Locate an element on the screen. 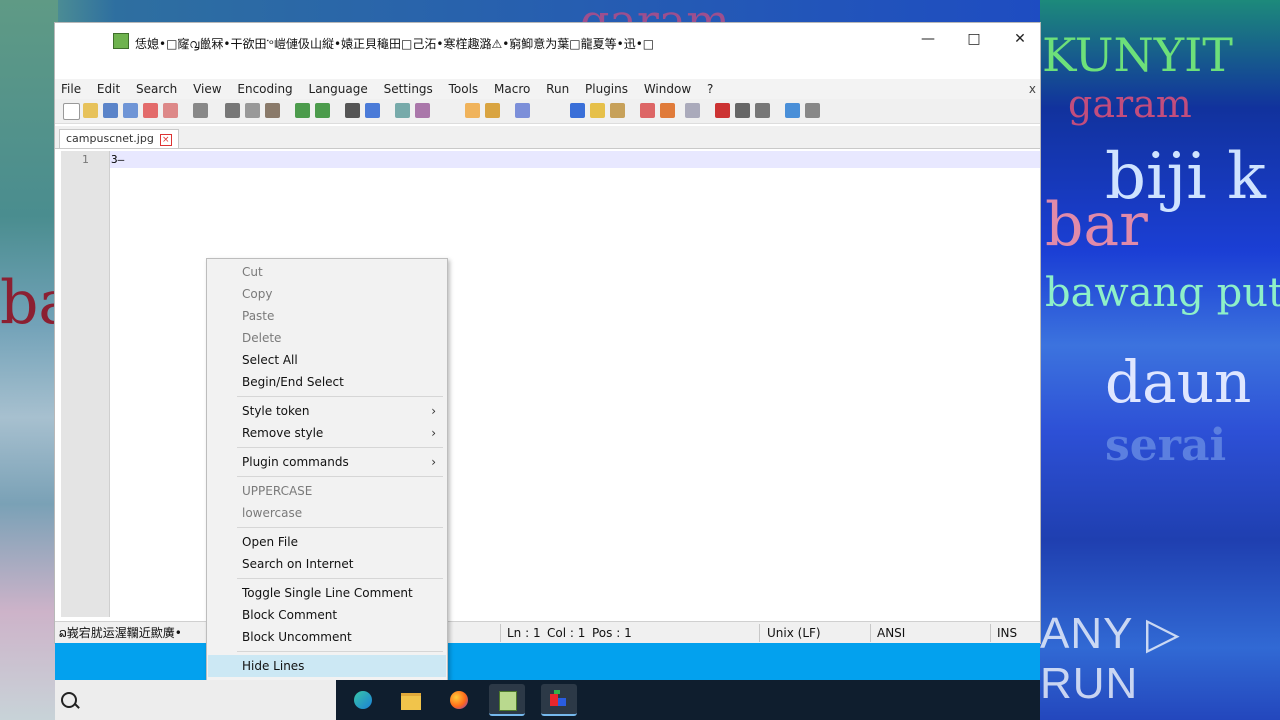 Image resolution: width=1280 pixels, height=720 pixels. menu-settings: Settings is located at coordinates (408, 89).